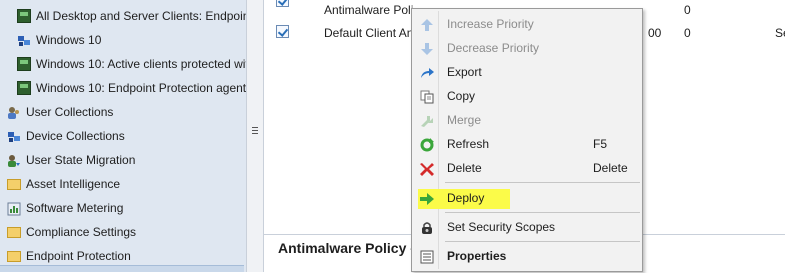 The width and height of the screenshot is (785, 273). Describe the element at coordinates (527, 144) in the screenshot. I see `menu-item-refresh: Refresh F5` at that location.